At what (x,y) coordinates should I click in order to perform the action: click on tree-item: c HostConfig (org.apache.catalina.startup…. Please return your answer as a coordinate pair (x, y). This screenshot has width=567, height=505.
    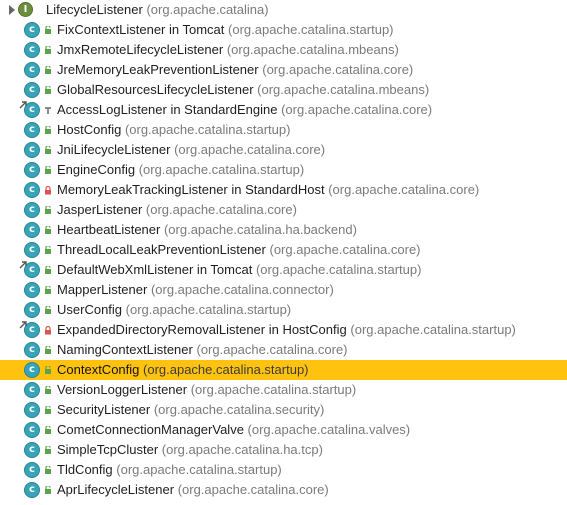
    Looking at the image, I should click on (283, 130).